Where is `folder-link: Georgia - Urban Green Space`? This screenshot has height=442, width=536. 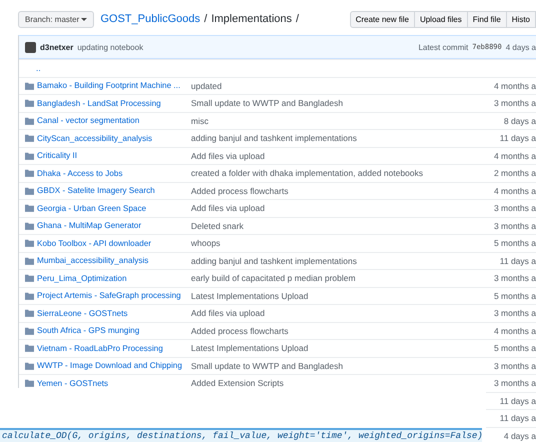
folder-link: Georgia - Urban Green Space is located at coordinates (112, 208).